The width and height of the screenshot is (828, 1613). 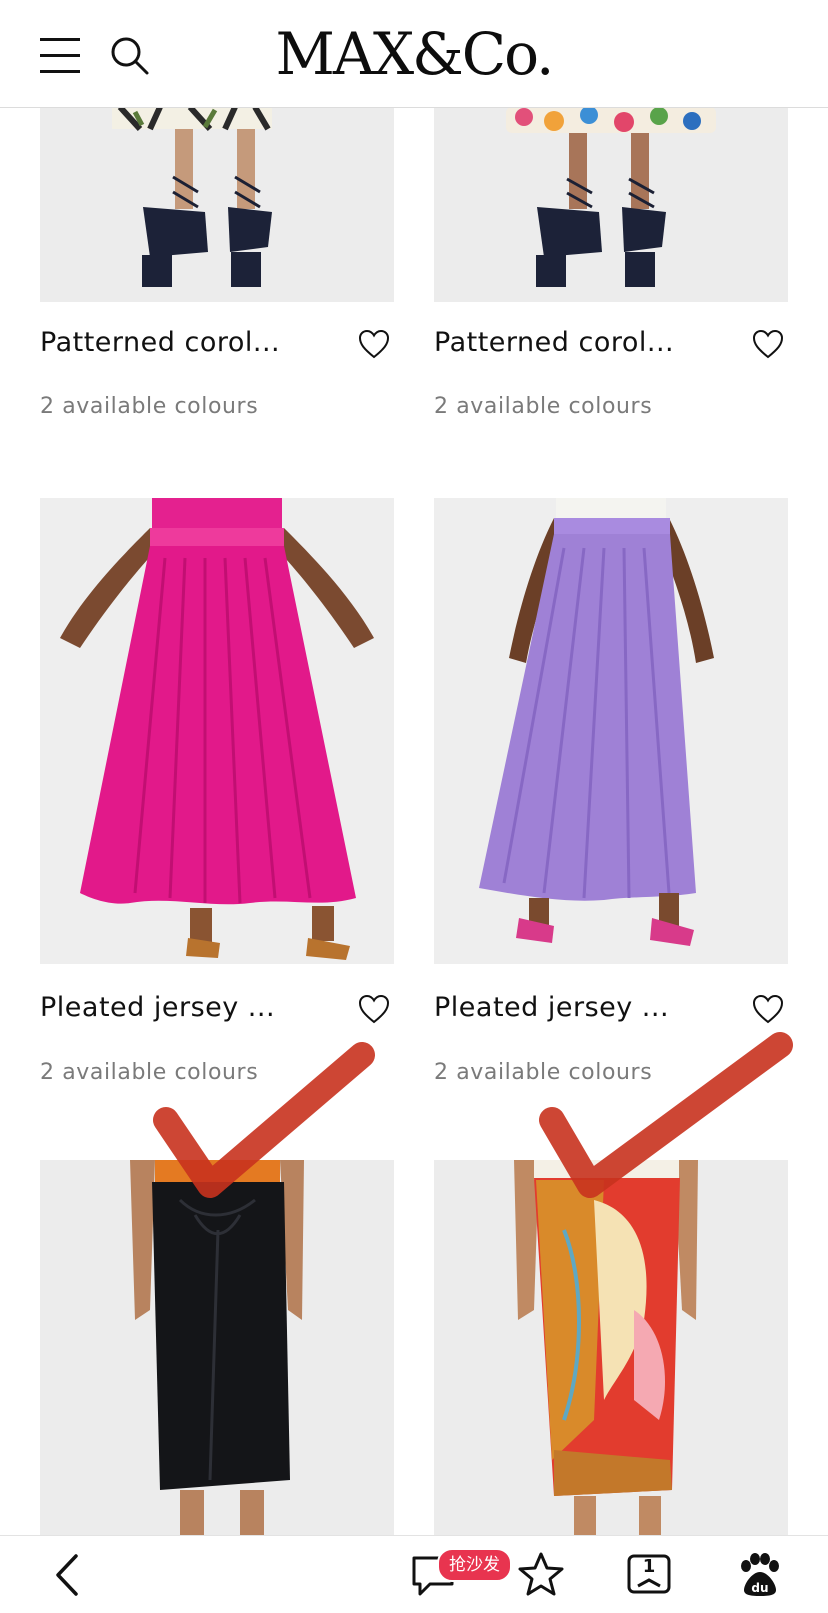 What do you see at coordinates (541, 1575) in the screenshot?
I see `star-icon` at bounding box center [541, 1575].